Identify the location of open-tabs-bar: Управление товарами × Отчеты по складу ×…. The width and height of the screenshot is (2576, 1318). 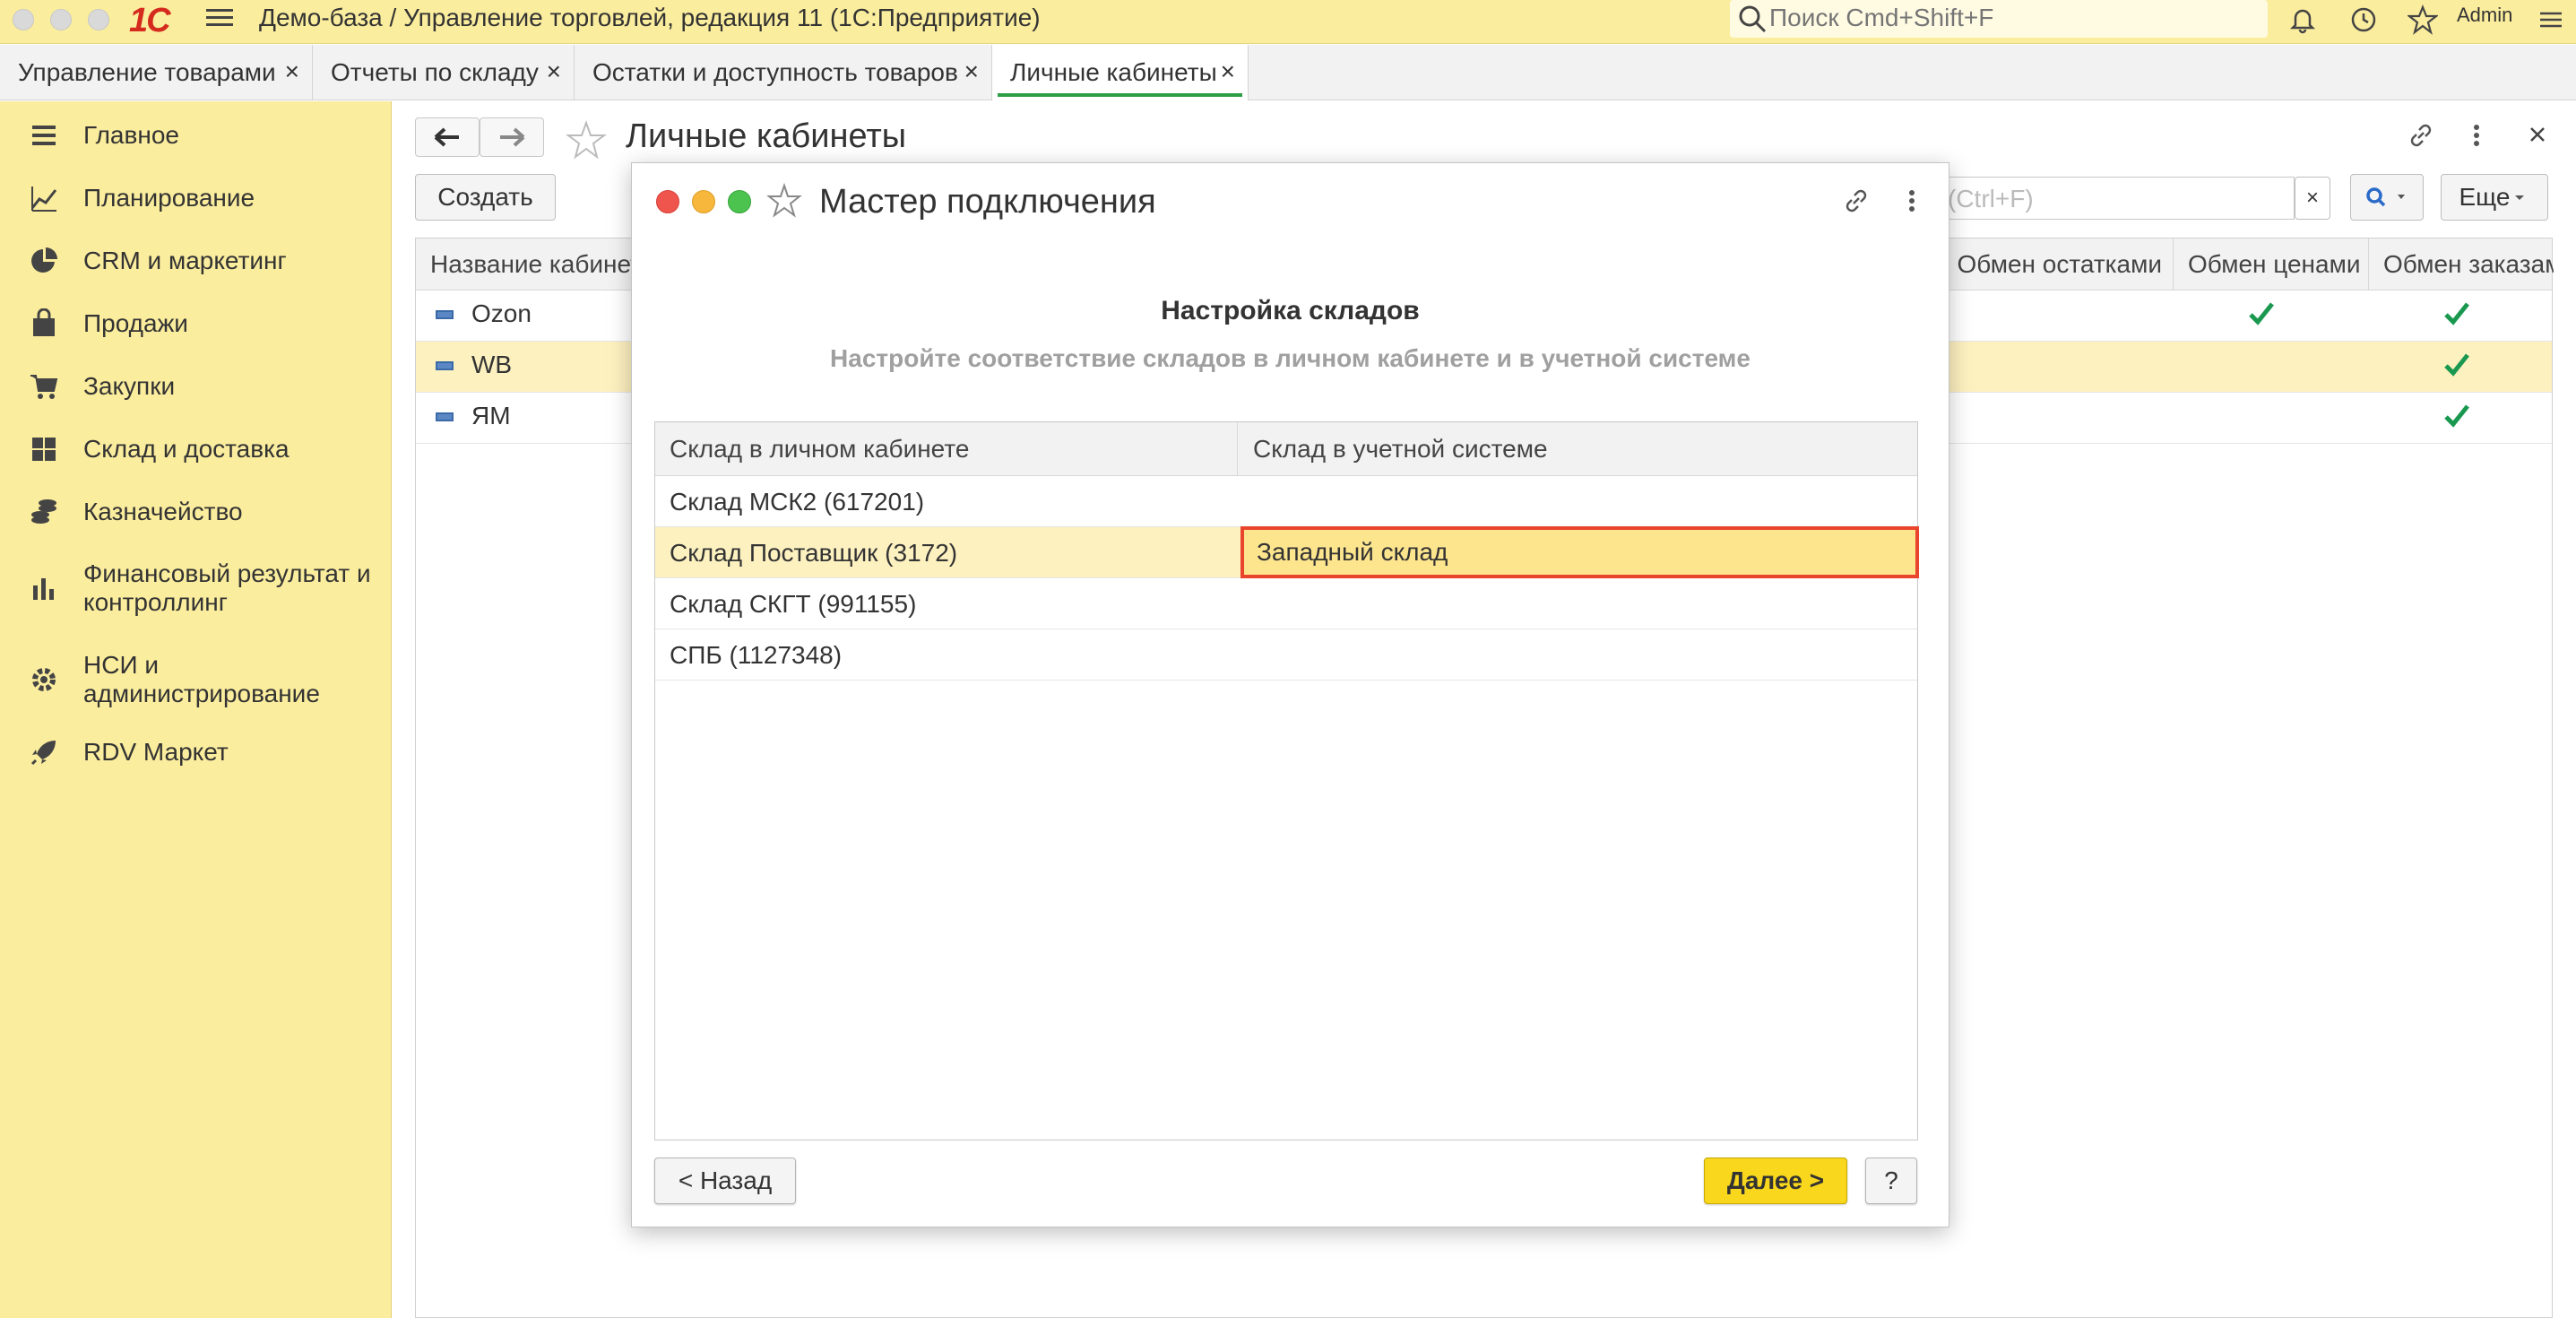
(1288, 72).